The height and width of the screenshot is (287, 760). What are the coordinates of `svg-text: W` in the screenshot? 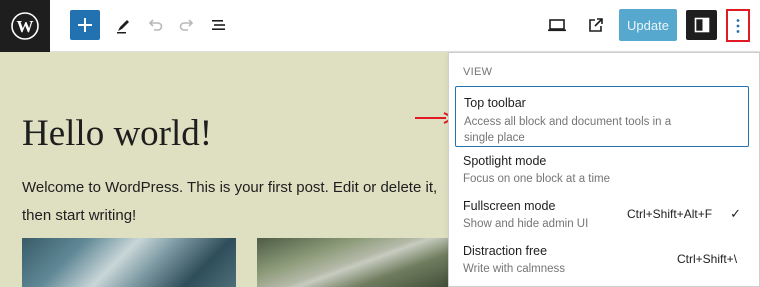 It's located at (25, 26).